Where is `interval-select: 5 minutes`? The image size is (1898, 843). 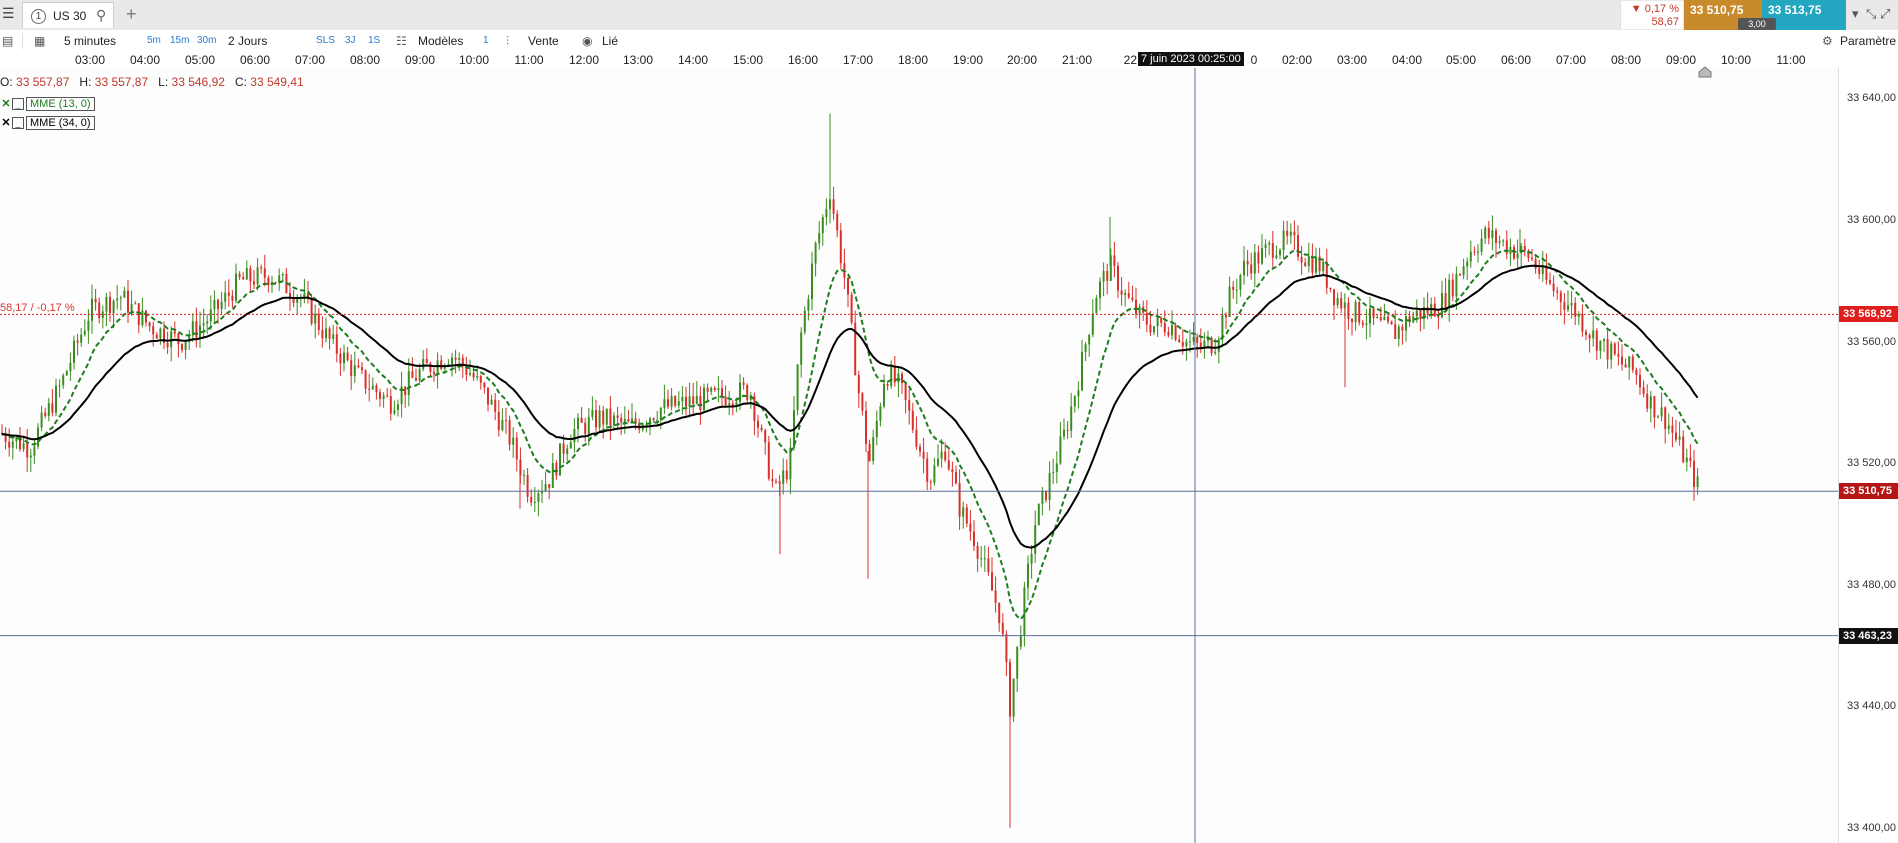
interval-select: 5 minutes is located at coordinates (90, 41).